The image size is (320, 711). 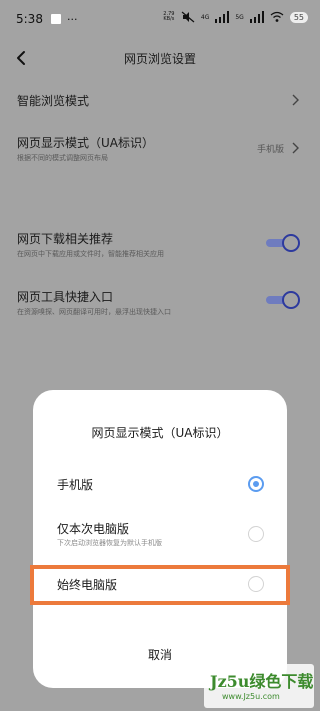 What do you see at coordinates (55, 19) in the screenshot?
I see `notification-icon` at bounding box center [55, 19].